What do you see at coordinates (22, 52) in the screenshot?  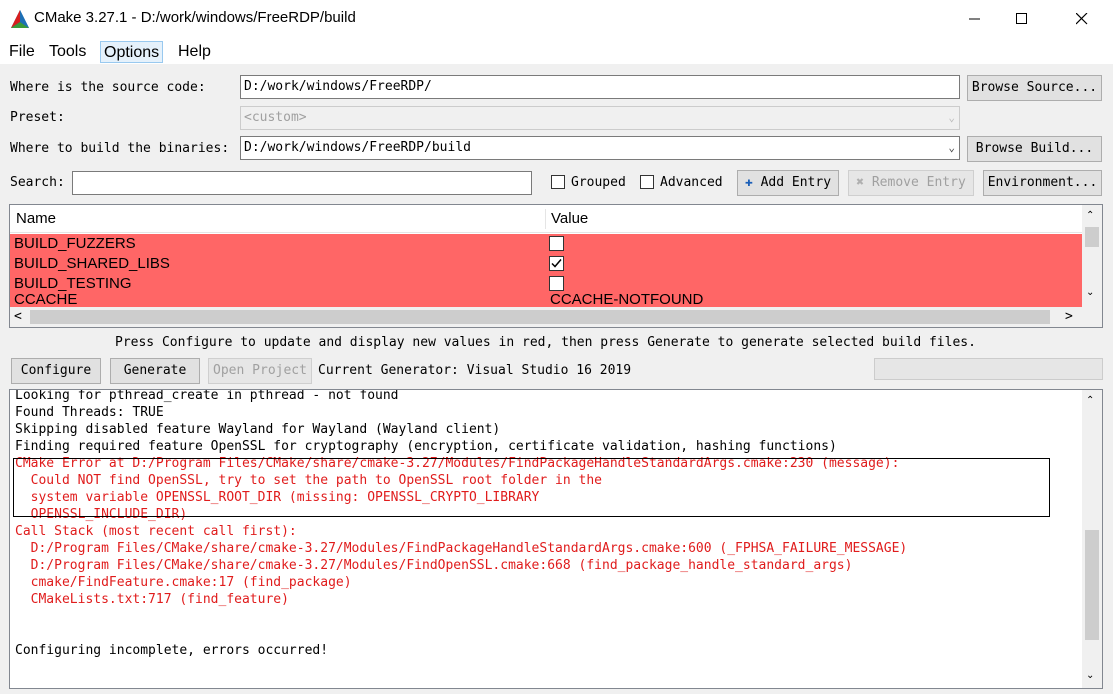 I see `menu-file: File` at bounding box center [22, 52].